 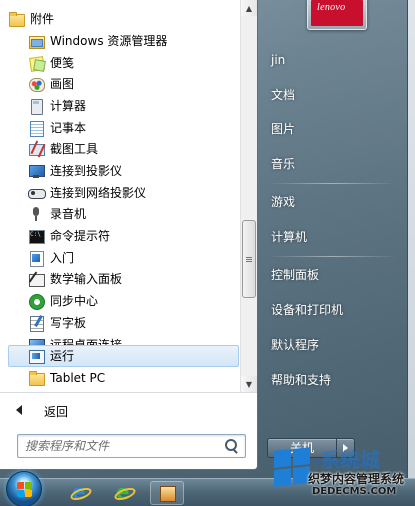 What do you see at coordinates (62, 356) in the screenshot?
I see `program-label: 运行` at bounding box center [62, 356].